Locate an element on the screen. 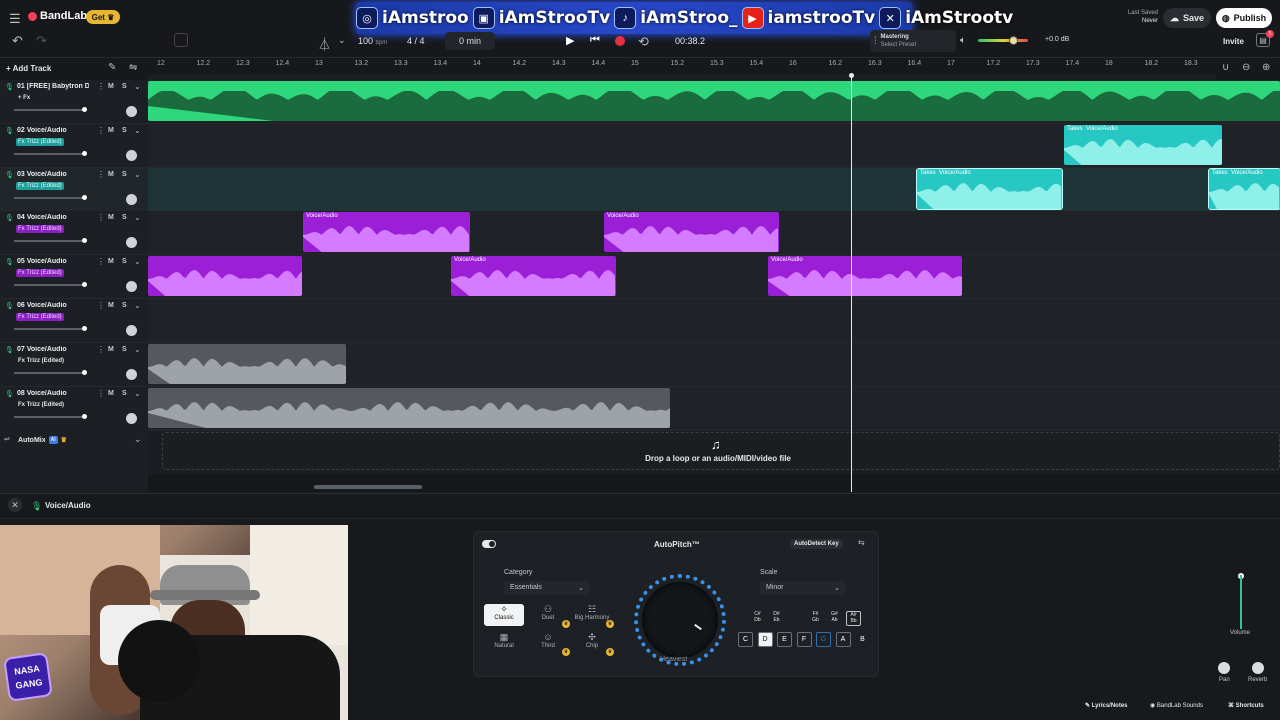 The width and height of the screenshot is (1280, 720). pencil-icon: ✎ is located at coordinates (112, 67).